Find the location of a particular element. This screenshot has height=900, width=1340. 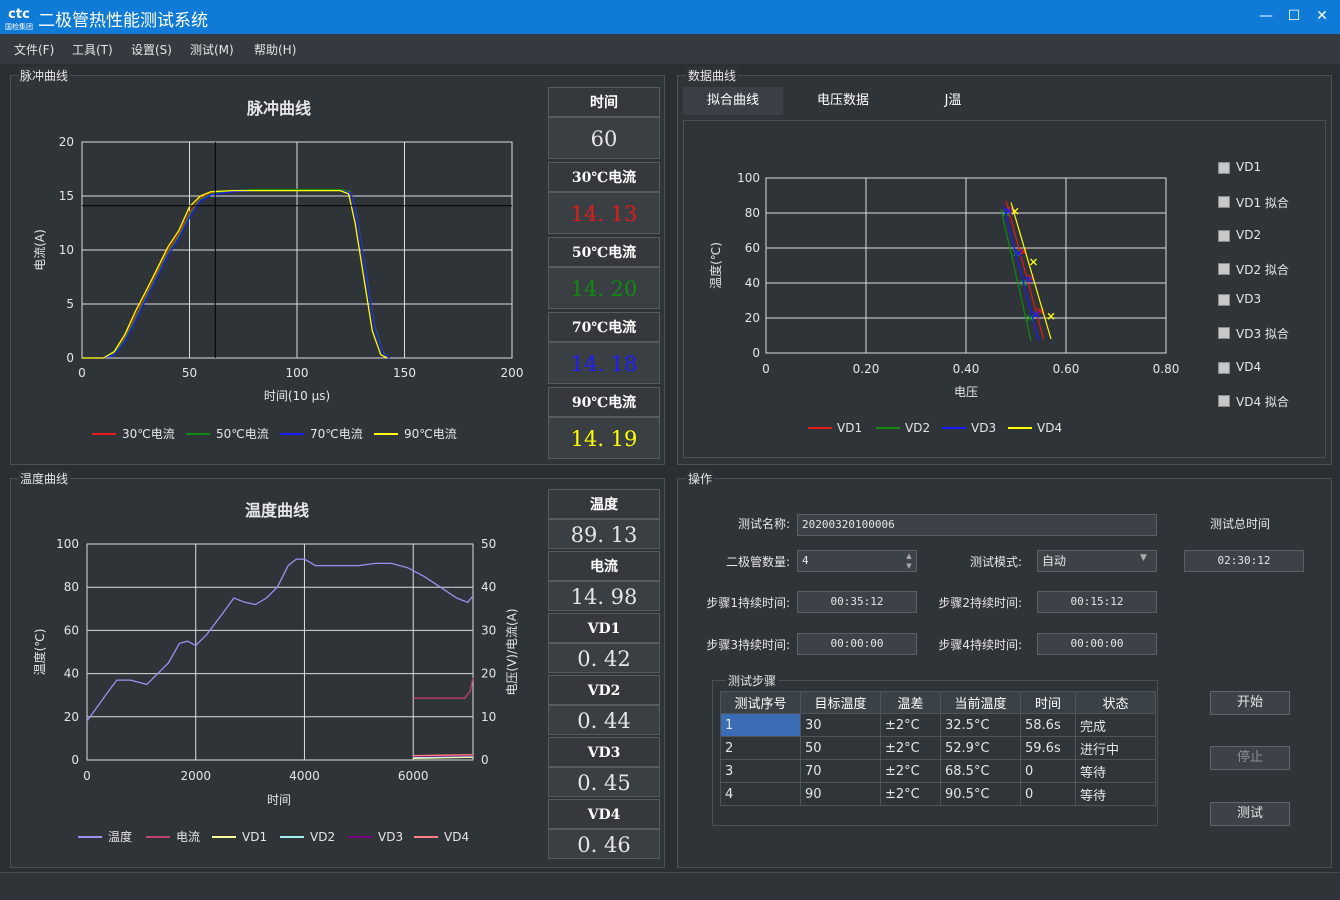

table-row: 3 70 ±2°C 68.5°C 0 等待 is located at coordinates (938, 771).